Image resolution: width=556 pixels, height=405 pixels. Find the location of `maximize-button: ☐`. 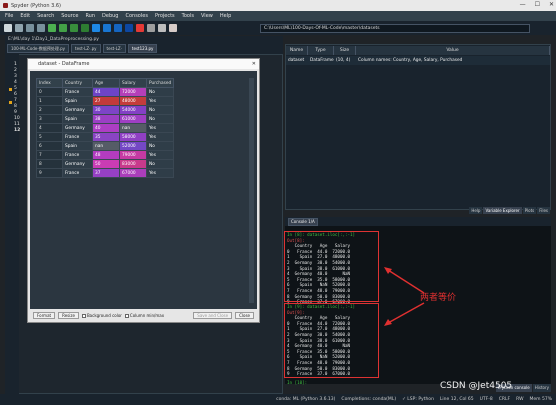

maximize-button: ☐ is located at coordinates (537, 4).